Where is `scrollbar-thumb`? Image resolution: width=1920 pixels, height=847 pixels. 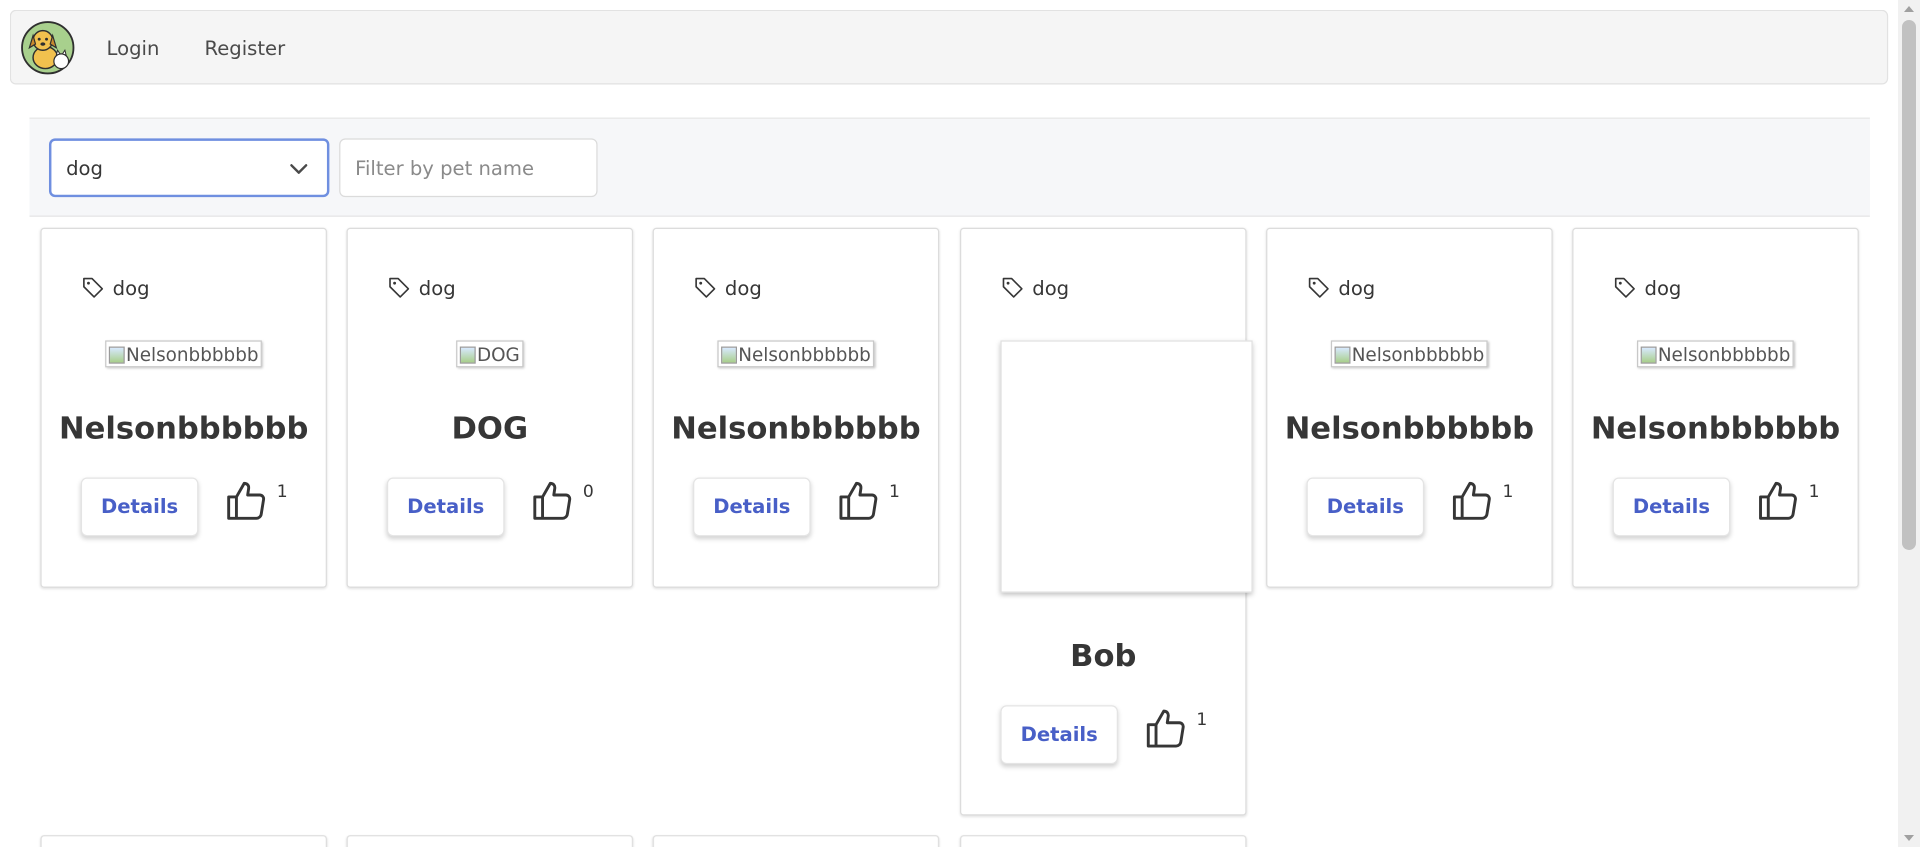
scrollbar-thumb is located at coordinates (1909, 285).